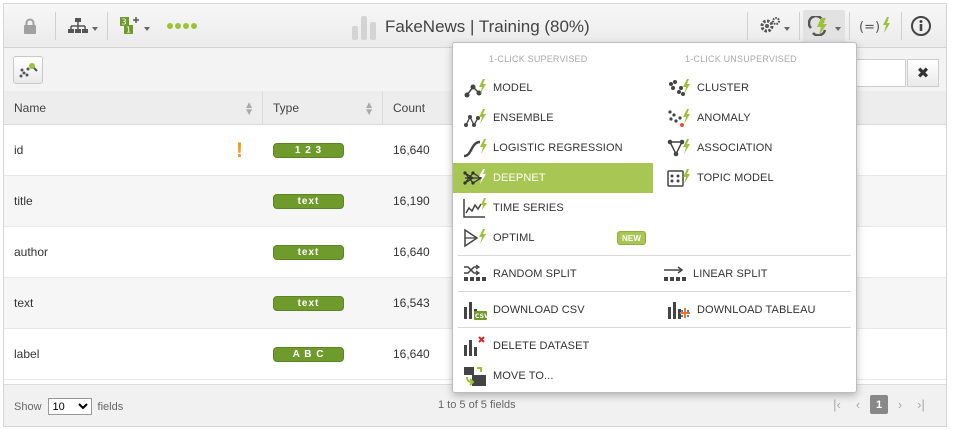 This screenshot has width=957, height=430. I want to click on formula-icon: (=), so click(874, 26).